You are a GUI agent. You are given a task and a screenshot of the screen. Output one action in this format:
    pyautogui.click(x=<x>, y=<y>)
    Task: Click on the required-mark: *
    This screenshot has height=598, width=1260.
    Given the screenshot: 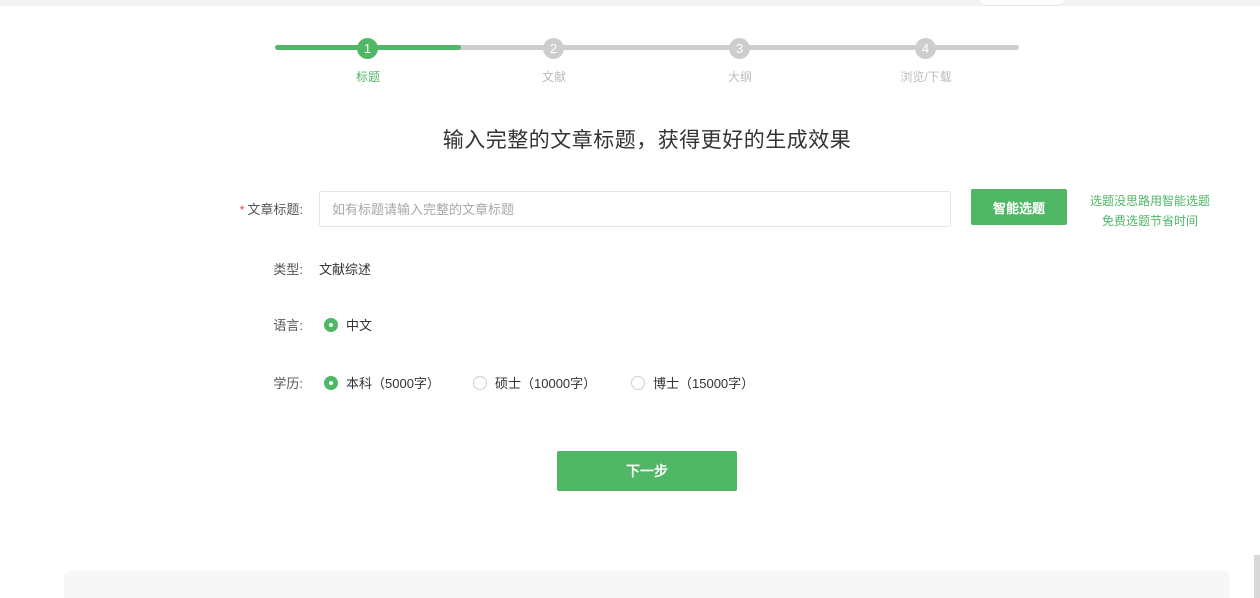 What is the action you would take?
    pyautogui.click(x=242, y=210)
    